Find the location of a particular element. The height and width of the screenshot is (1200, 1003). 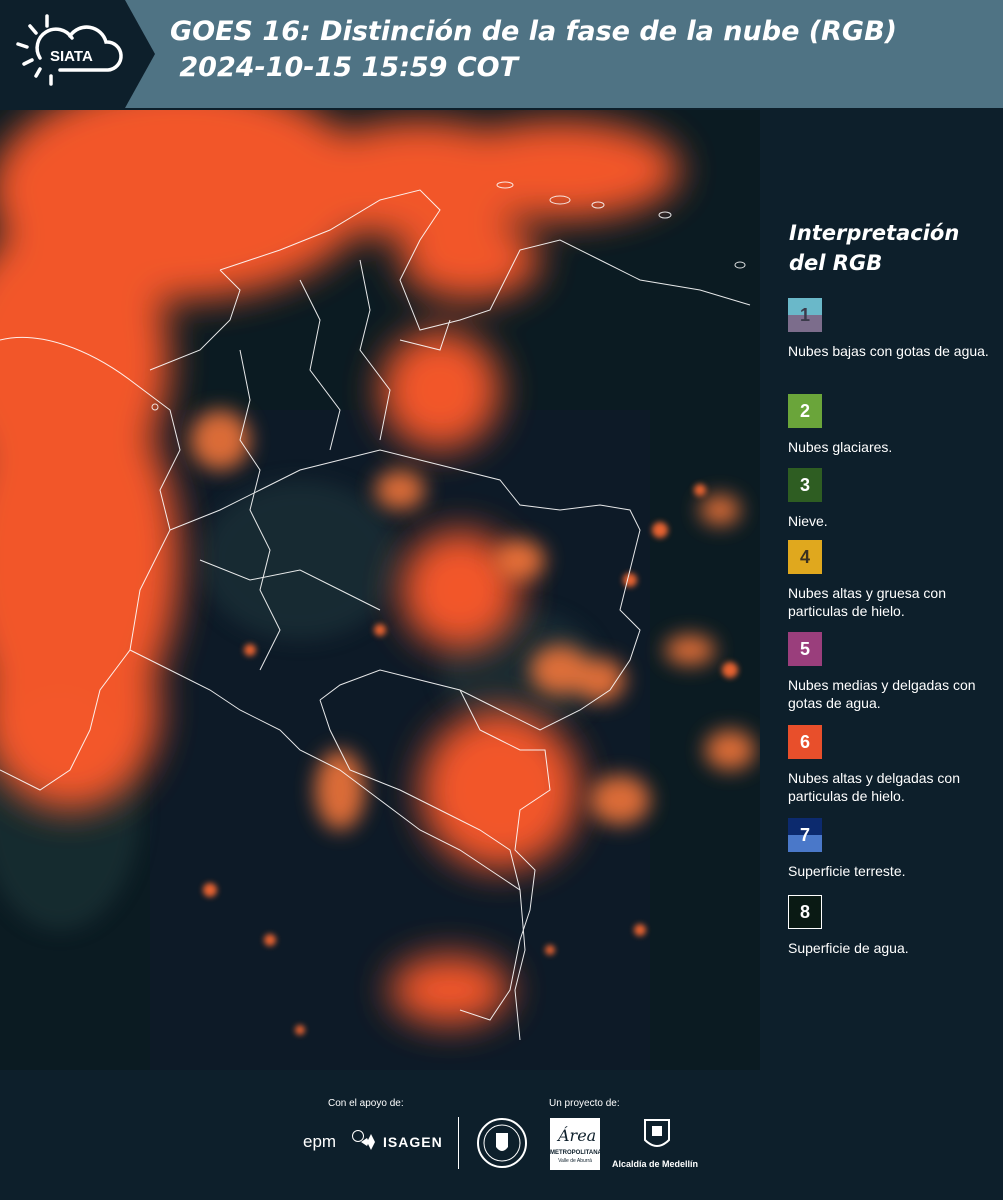

legend-swatch: 8 is located at coordinates (805, 912).